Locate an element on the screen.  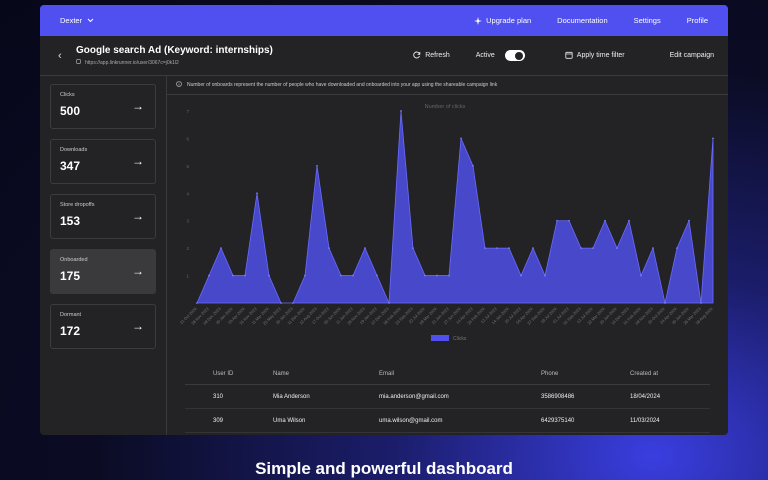
y-tick-label: 2 is located at coordinates (187, 248).